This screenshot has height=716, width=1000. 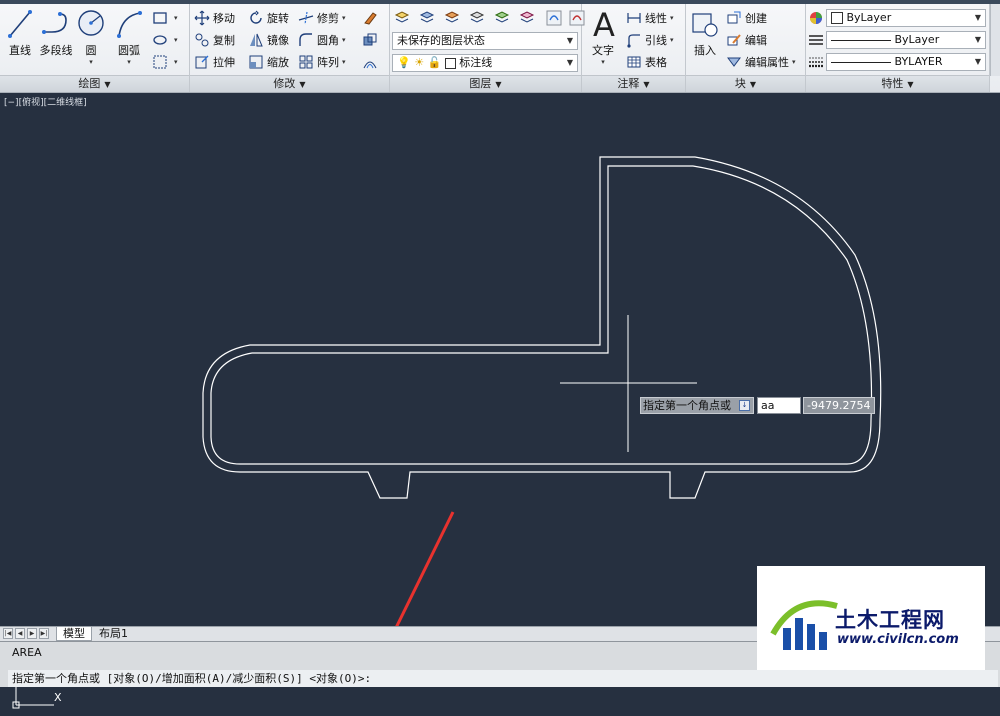 I want to click on boundary-button: ▾, so click(x=165, y=62).